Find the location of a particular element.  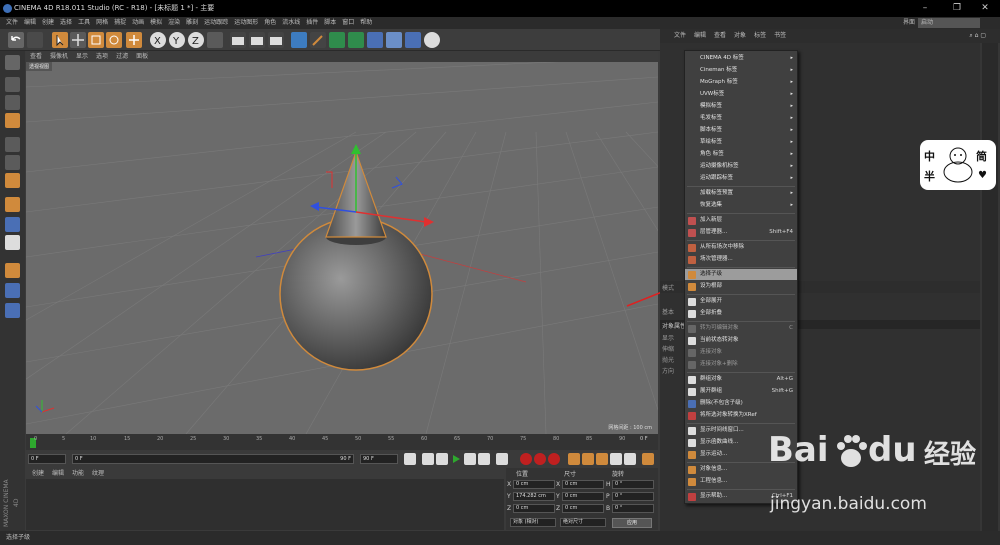

rotate-icon is located at coordinates (114, 40).